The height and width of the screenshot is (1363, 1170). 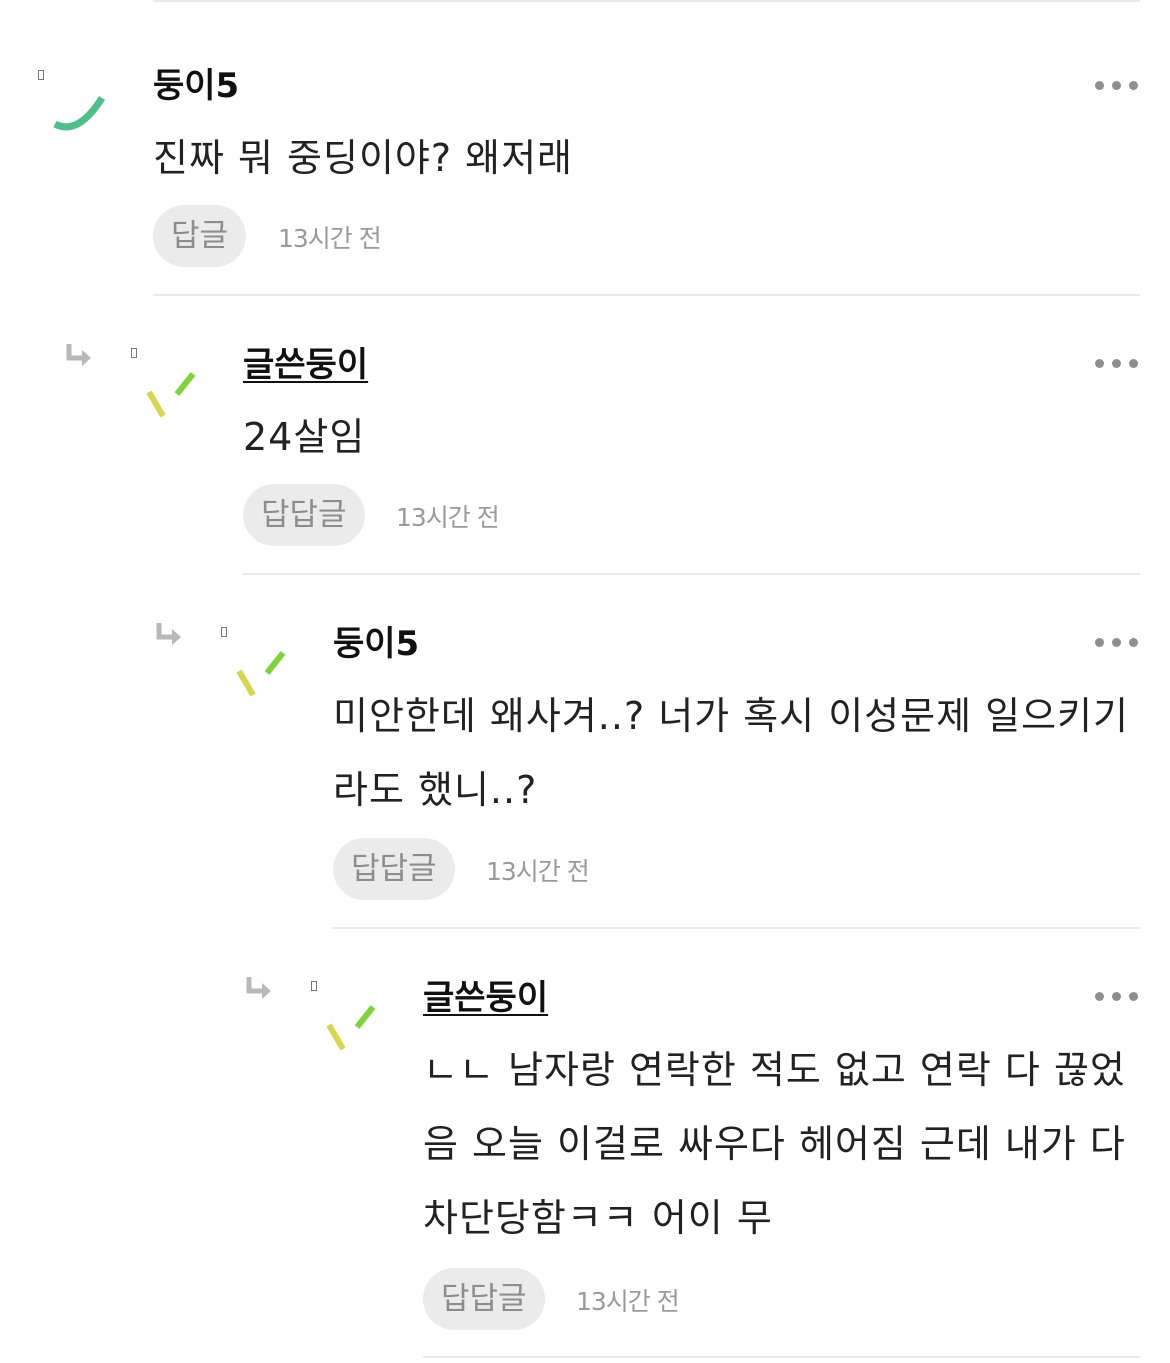 What do you see at coordinates (646, 1) in the screenshot?
I see `divider-top` at bounding box center [646, 1].